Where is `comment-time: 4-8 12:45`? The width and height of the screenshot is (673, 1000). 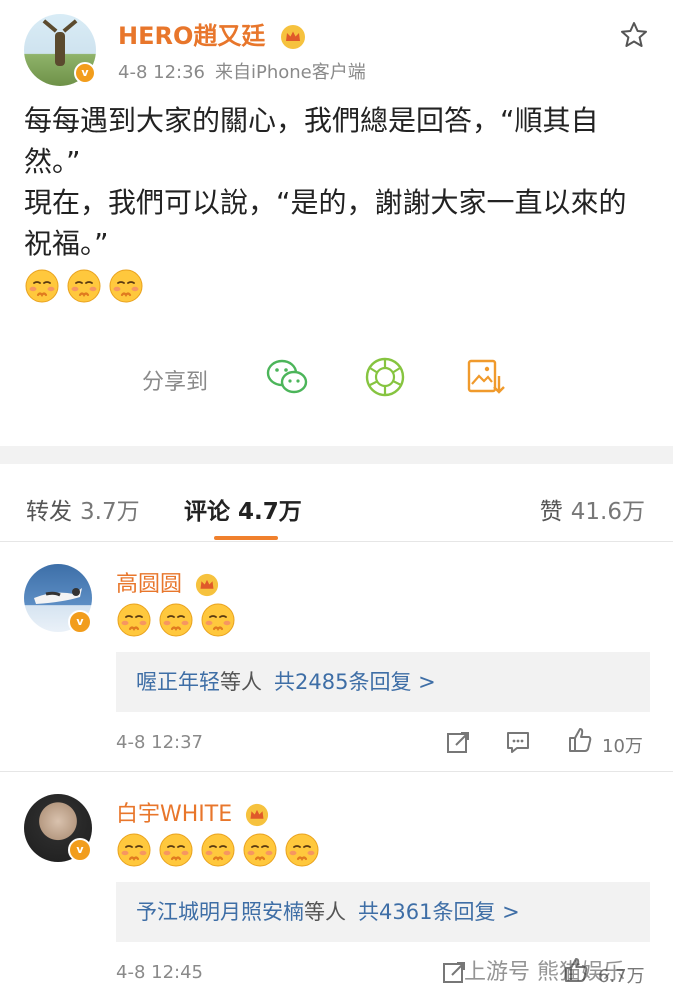 comment-time: 4-8 12:45 is located at coordinates (159, 972).